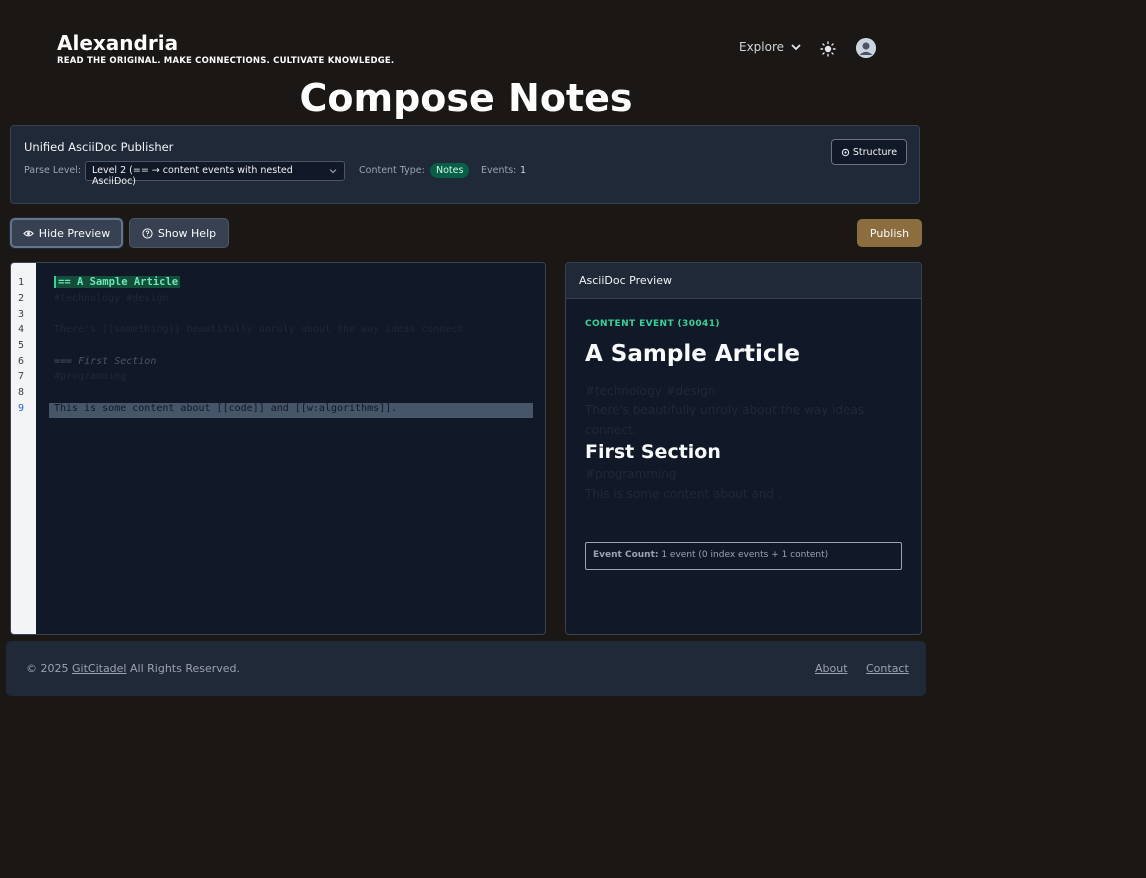 The height and width of the screenshot is (878, 1146). Describe the element at coordinates (117, 282) in the screenshot. I see `code-line: == A Sample Article` at that location.